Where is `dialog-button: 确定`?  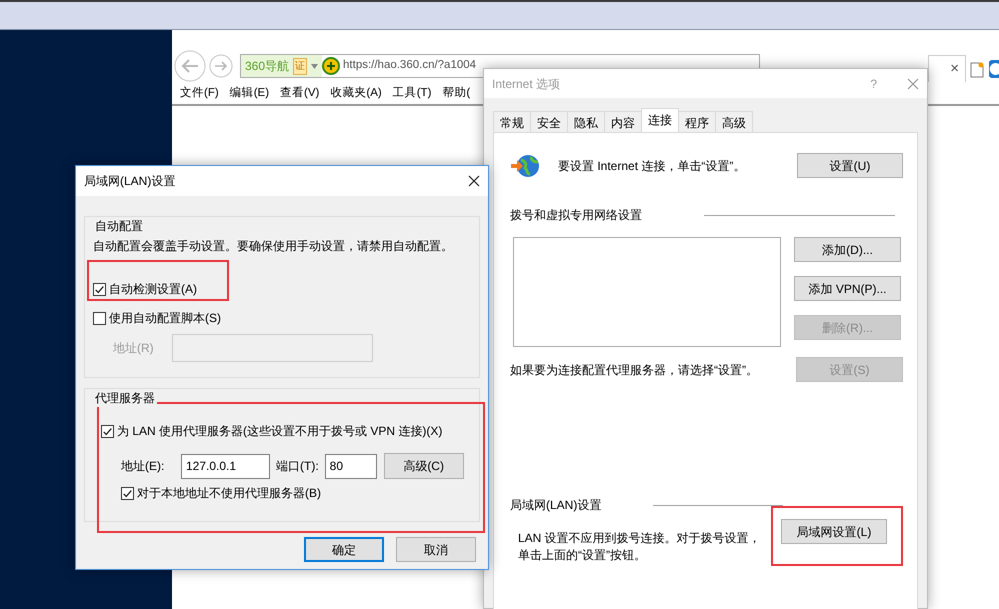 dialog-button: 确定 is located at coordinates (344, 549).